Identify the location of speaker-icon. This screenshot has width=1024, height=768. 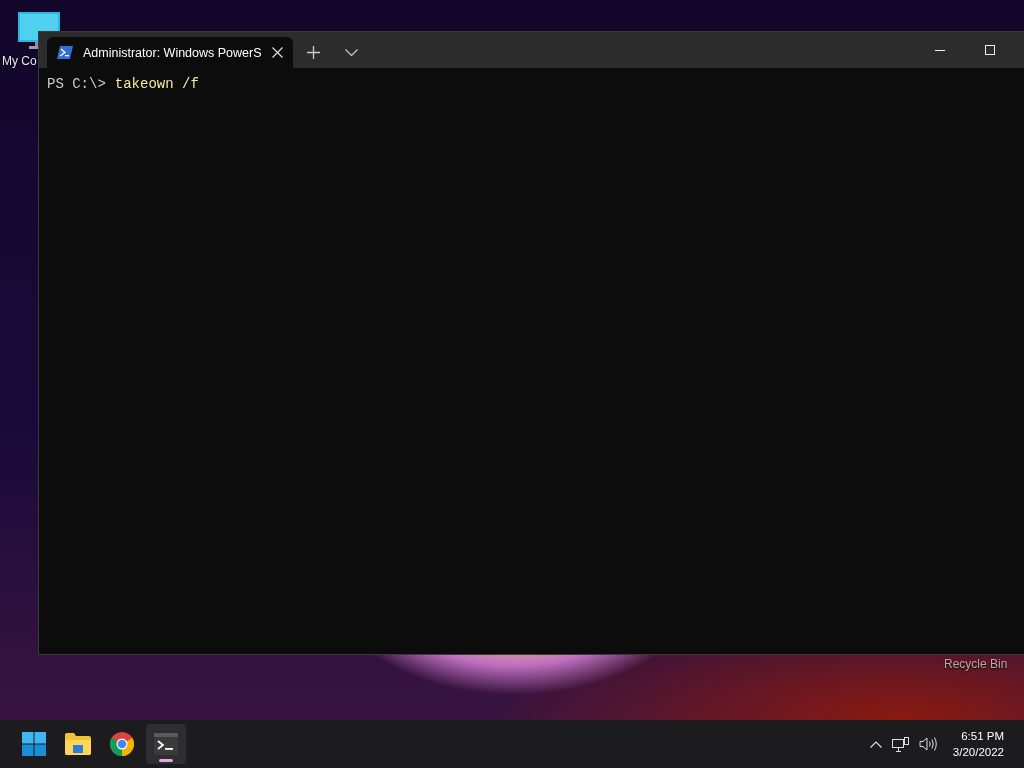
(927, 744).